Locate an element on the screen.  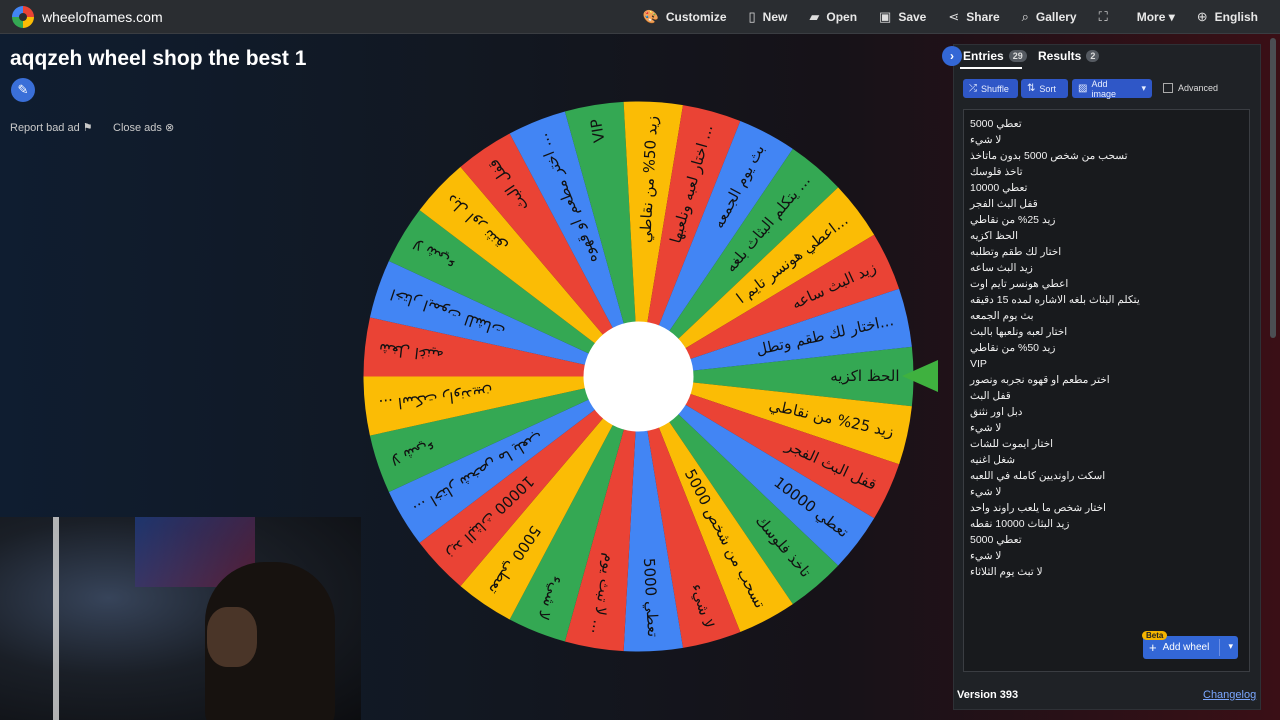
sort-button: ⇅ Sort is located at coordinates (1044, 88).